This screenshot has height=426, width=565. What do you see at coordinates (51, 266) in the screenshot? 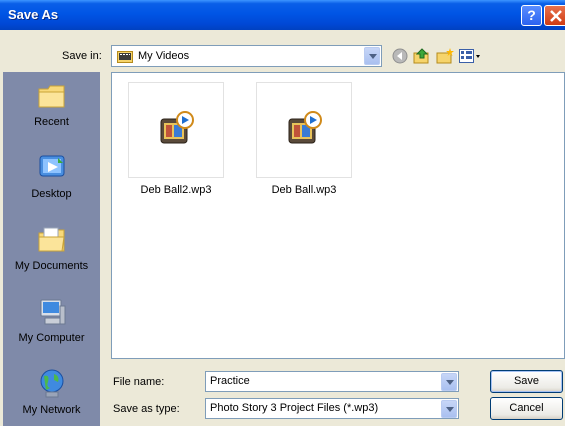
I see `place-label: My Documents` at bounding box center [51, 266].